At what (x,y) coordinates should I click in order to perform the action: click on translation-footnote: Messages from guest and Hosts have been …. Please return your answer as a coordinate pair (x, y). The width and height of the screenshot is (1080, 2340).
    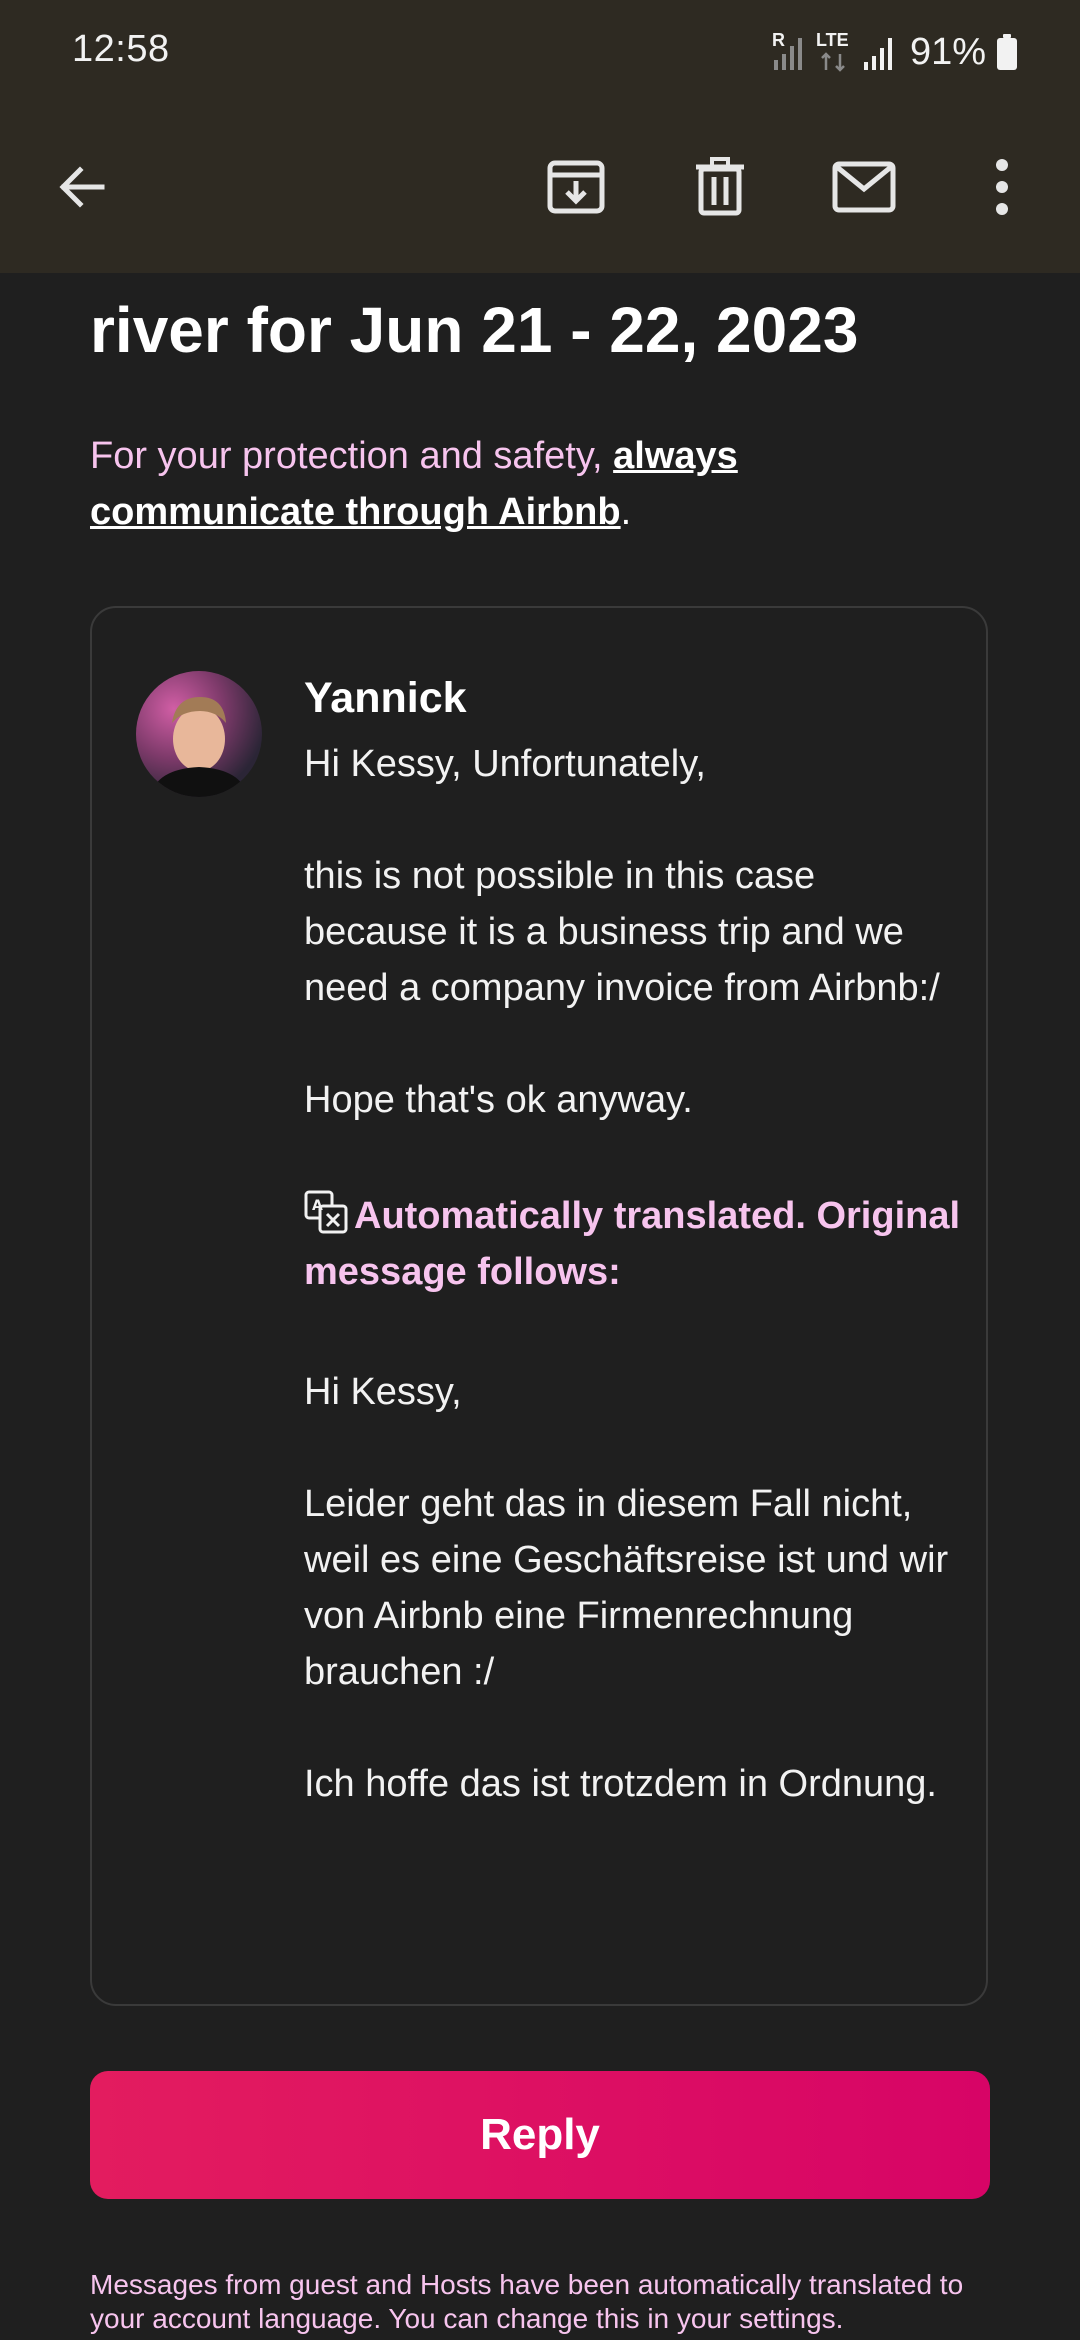
    Looking at the image, I should click on (527, 2301).